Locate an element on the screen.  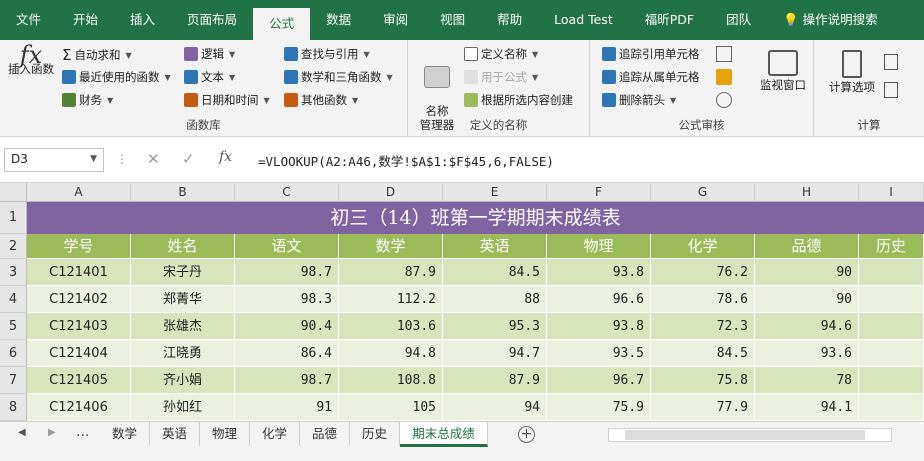
table-cell: 90 is located at coordinates (807, 272).